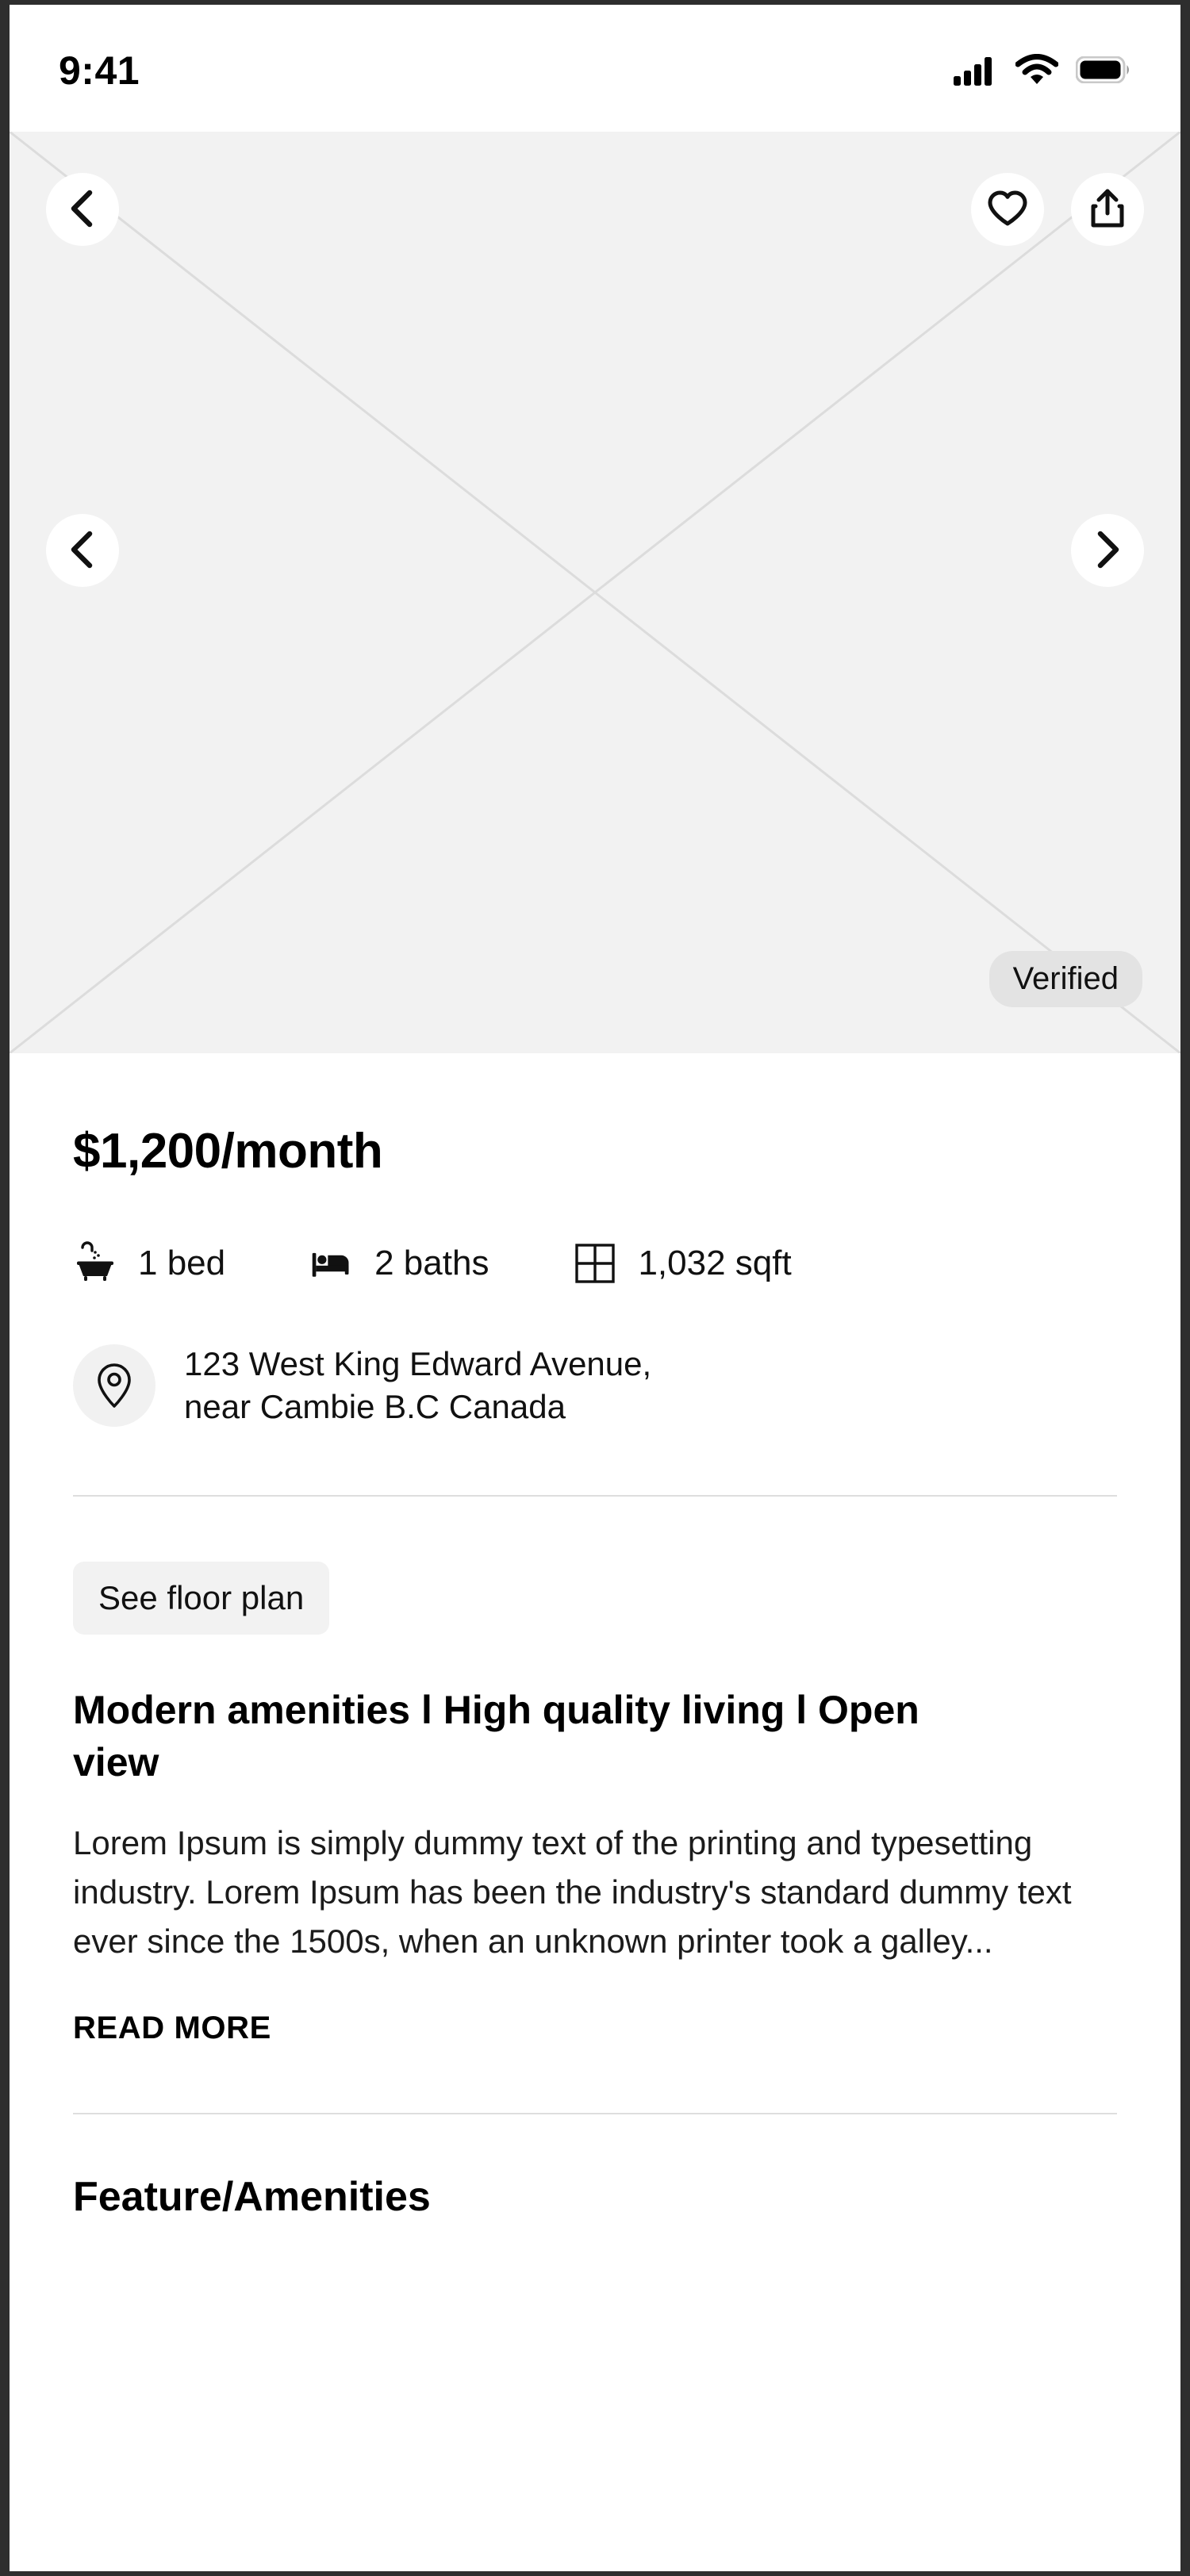 This screenshot has width=1190, height=2576. What do you see at coordinates (595, 69) in the screenshot?
I see `status-bar: 9:41` at bounding box center [595, 69].